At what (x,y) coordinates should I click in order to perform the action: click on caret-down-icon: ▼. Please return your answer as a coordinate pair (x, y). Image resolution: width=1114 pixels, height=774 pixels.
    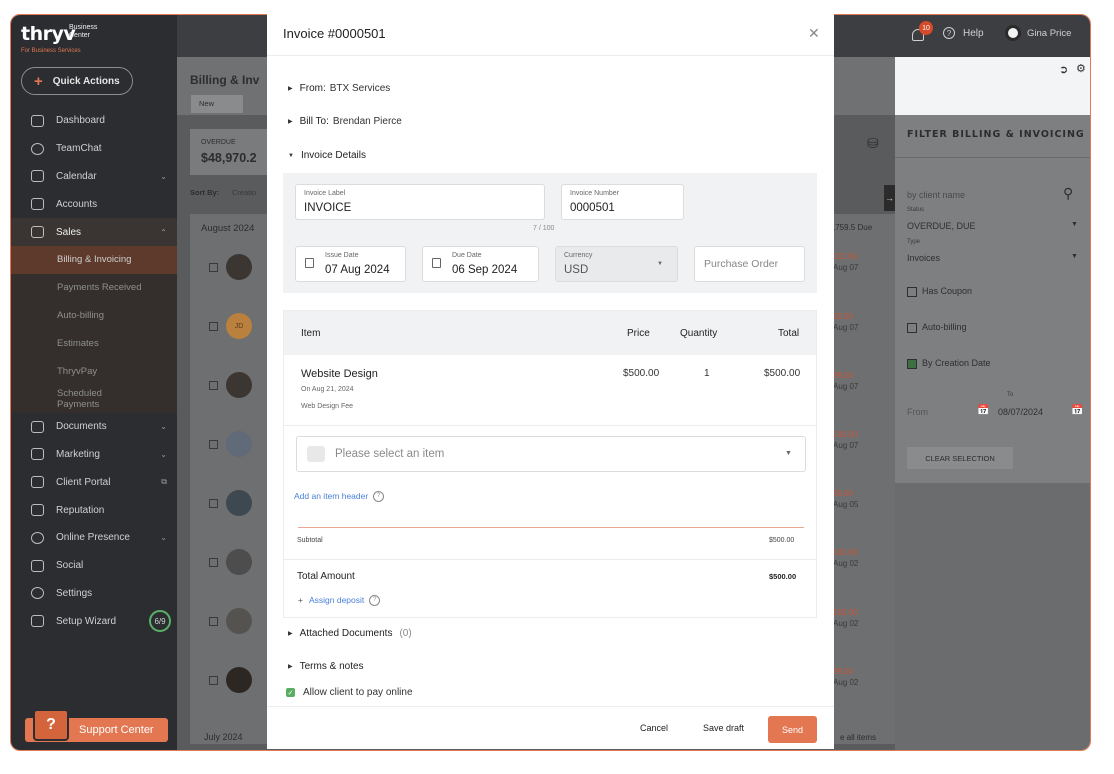
    Looking at the image, I should click on (788, 453).